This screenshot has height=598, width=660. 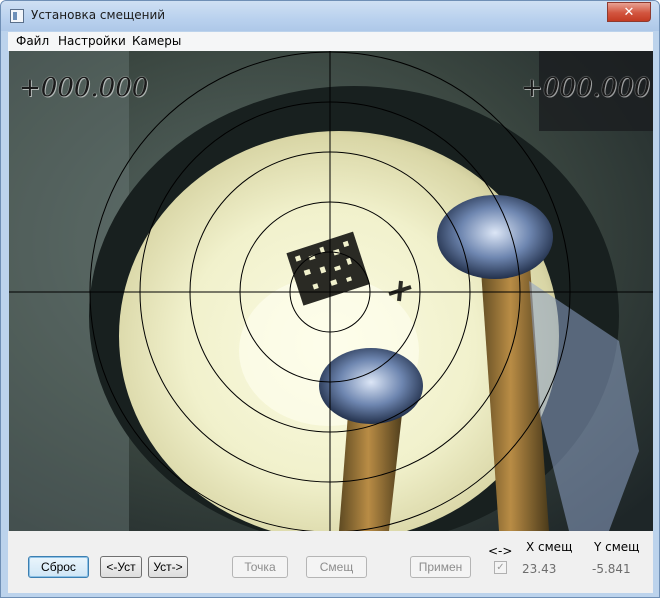 I want to click on reset-button: Сброс, so click(x=58, y=567).